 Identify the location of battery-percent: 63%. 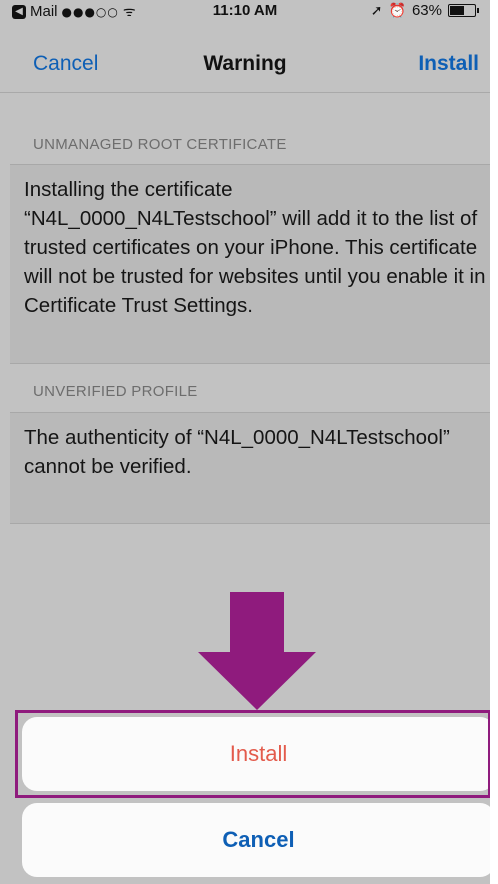
(426, 10).